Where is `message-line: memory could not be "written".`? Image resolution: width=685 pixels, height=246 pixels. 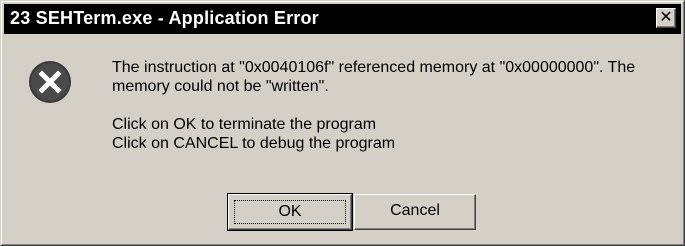 message-line: memory could not be "written". is located at coordinates (220, 86).